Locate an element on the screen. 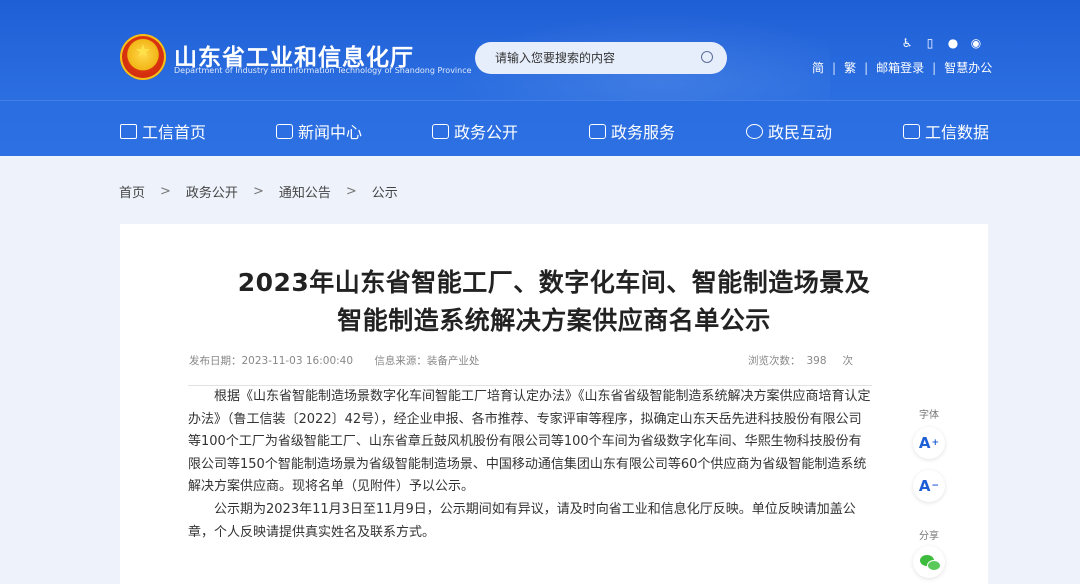 The image size is (1080, 584). nav-item-services: 政务服务 is located at coordinates (632, 131).